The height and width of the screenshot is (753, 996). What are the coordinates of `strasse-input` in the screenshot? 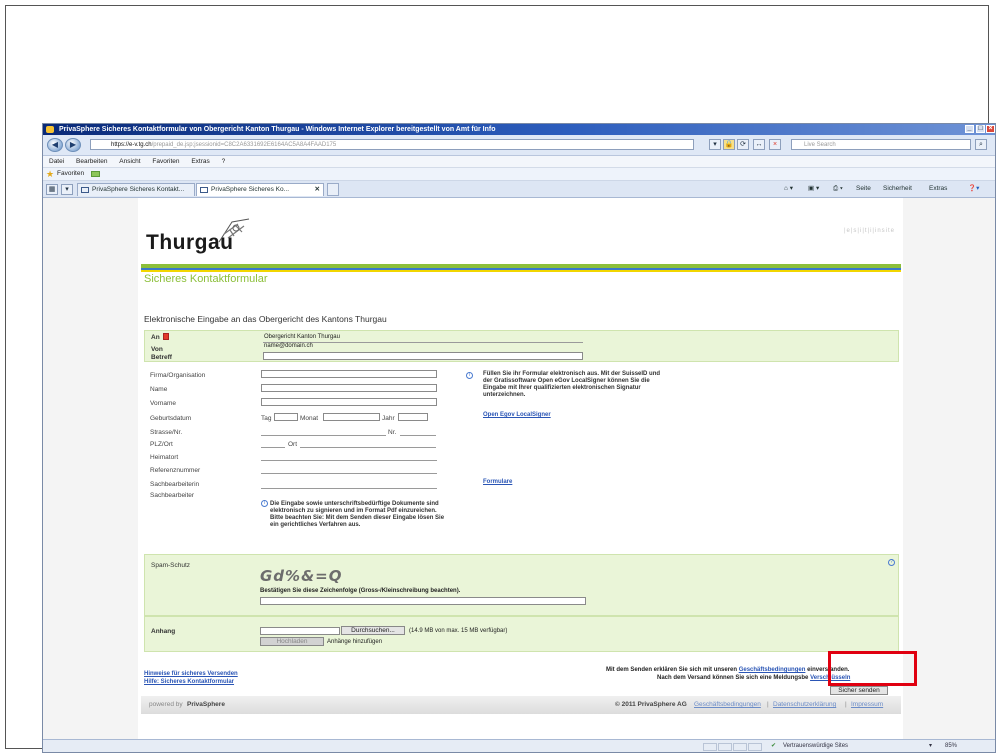 It's located at (323, 435).